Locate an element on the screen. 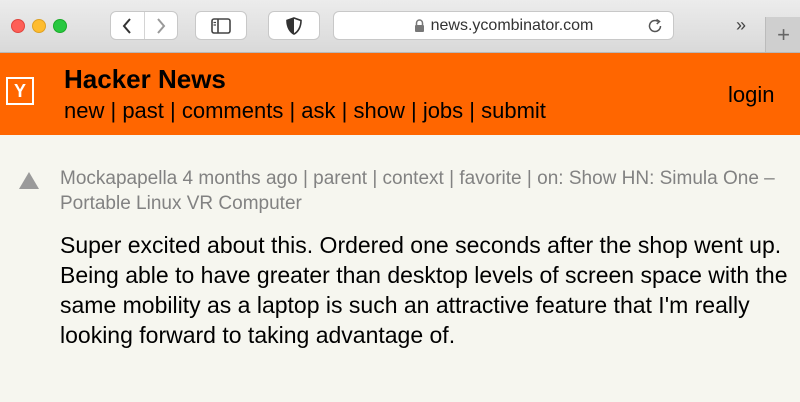 The height and width of the screenshot is (402, 800). nav-new: new is located at coordinates (84, 110).